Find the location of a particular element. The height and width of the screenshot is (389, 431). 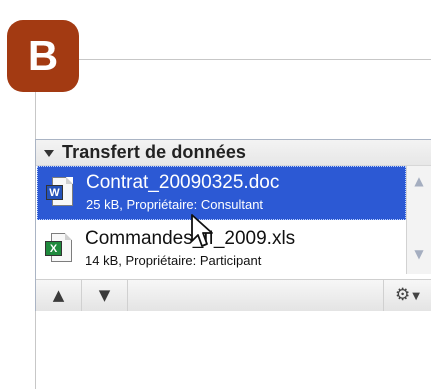

move-up-button: ▲ is located at coordinates (59, 295).